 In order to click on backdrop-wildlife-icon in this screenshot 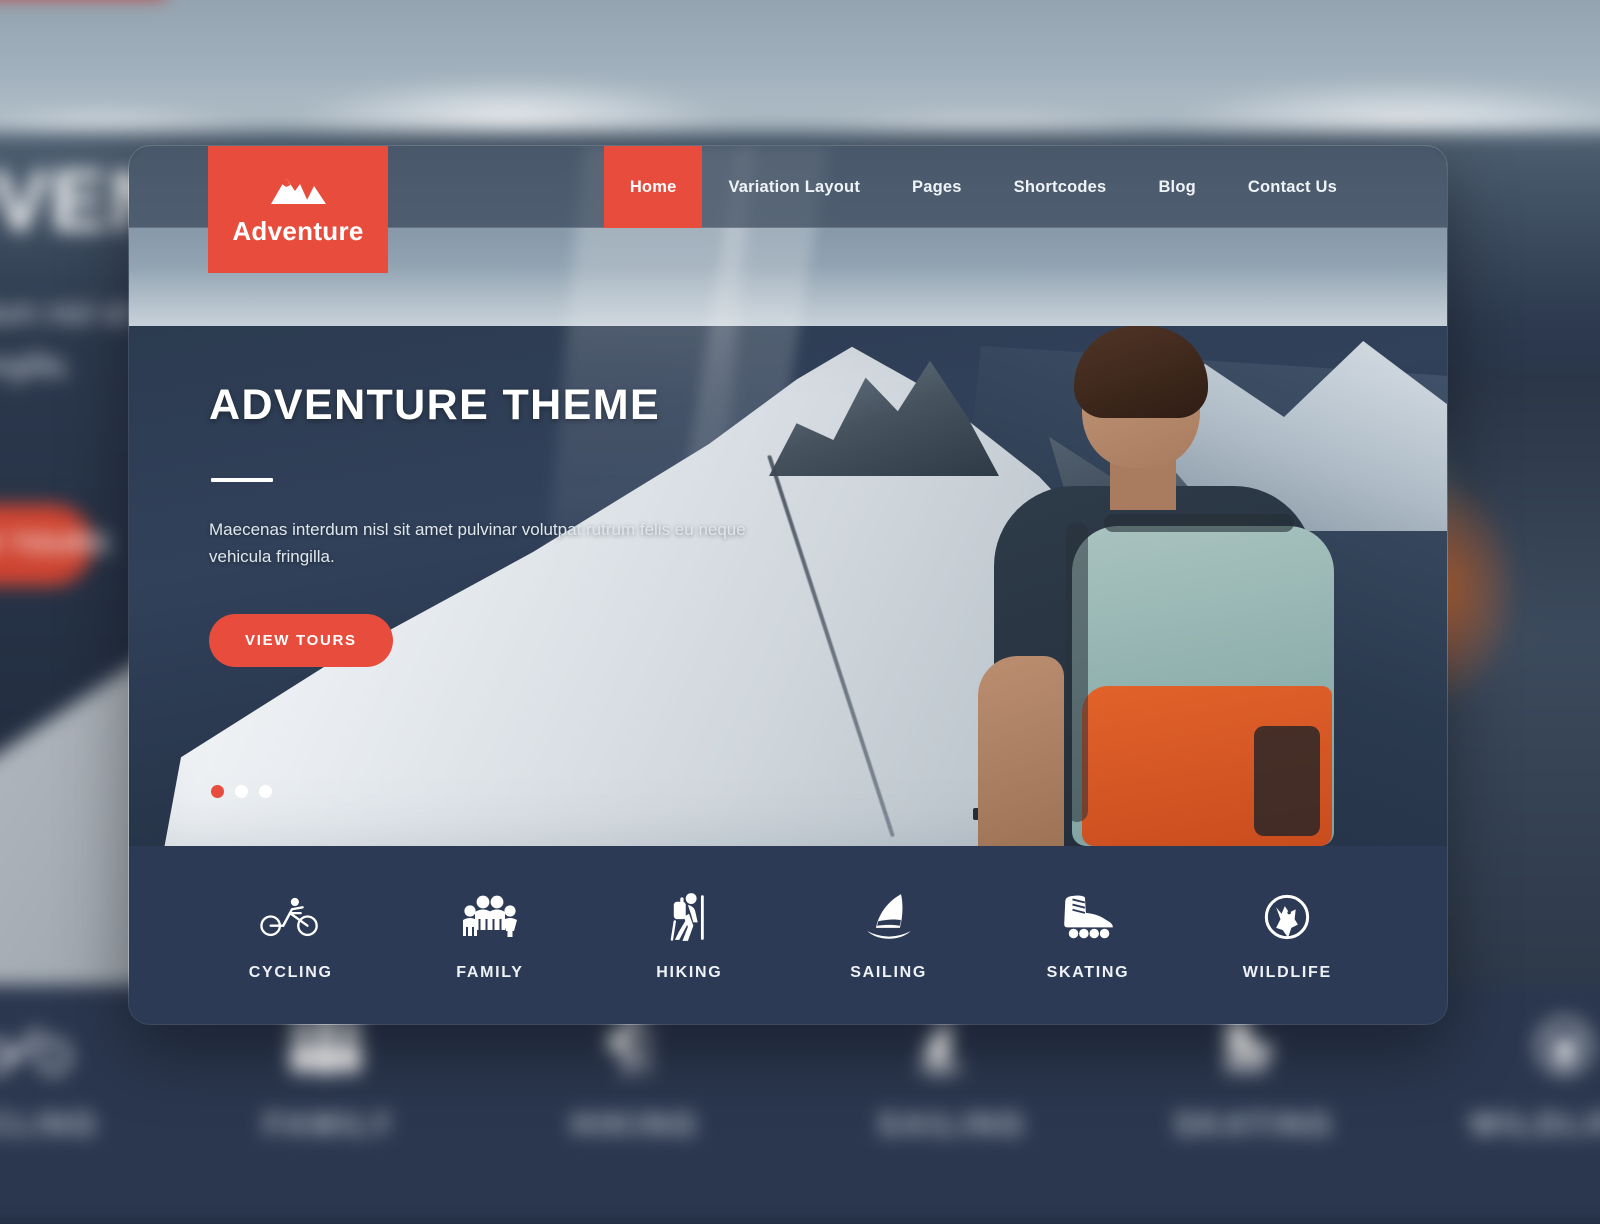, I will do `click(1564, 1052)`.